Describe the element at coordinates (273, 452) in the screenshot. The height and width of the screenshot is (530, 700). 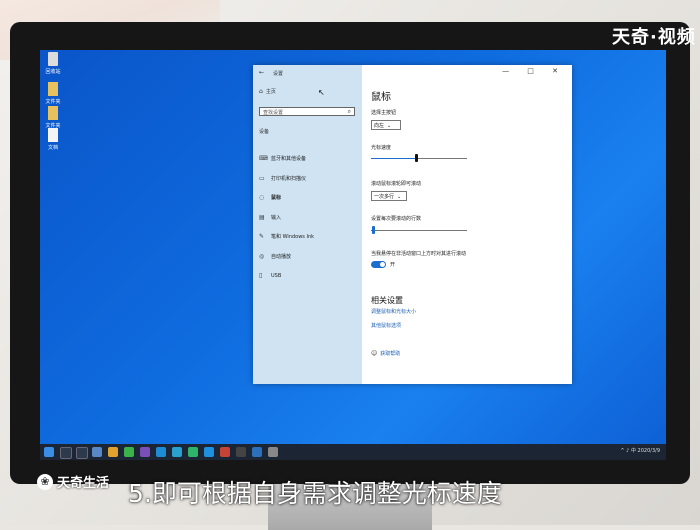
I see `settings-icon` at that location.